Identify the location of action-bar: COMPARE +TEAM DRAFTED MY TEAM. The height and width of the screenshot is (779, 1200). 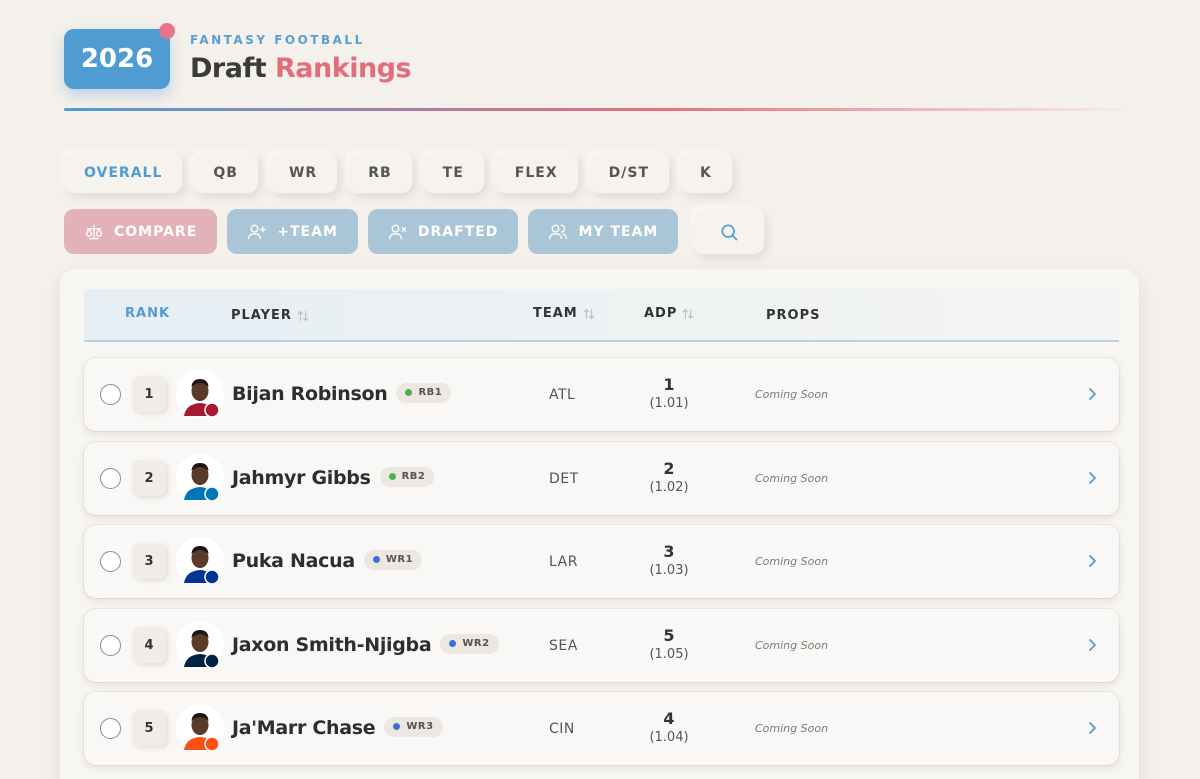
(414, 231).